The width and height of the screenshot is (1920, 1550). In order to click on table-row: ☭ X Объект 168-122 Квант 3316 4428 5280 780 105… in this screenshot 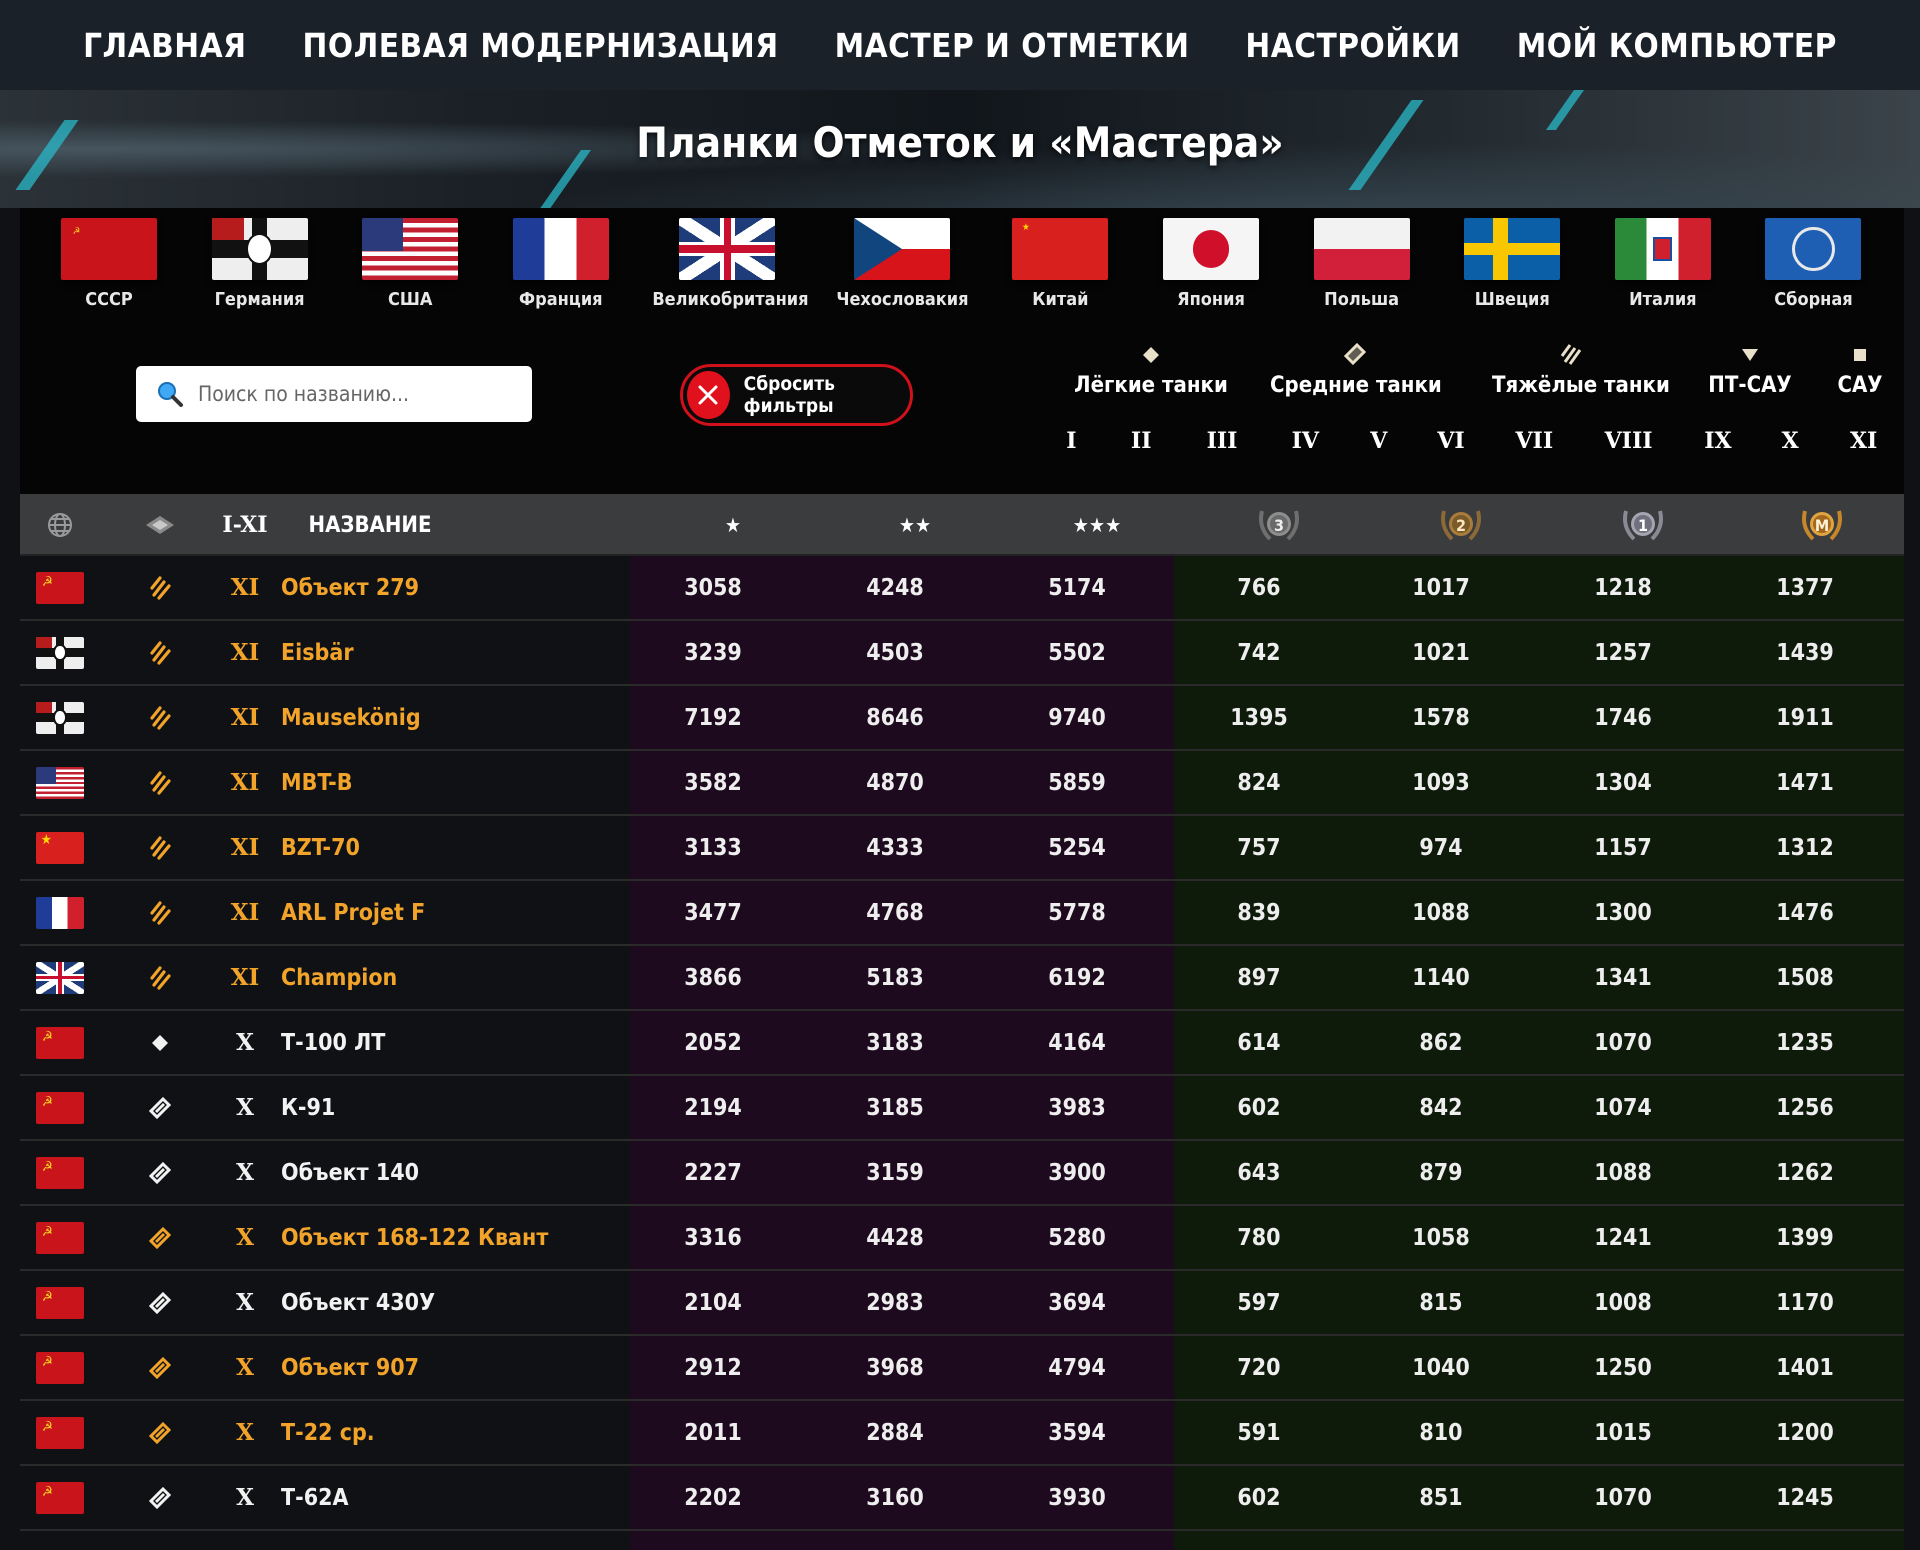, I will do `click(962, 1238)`.